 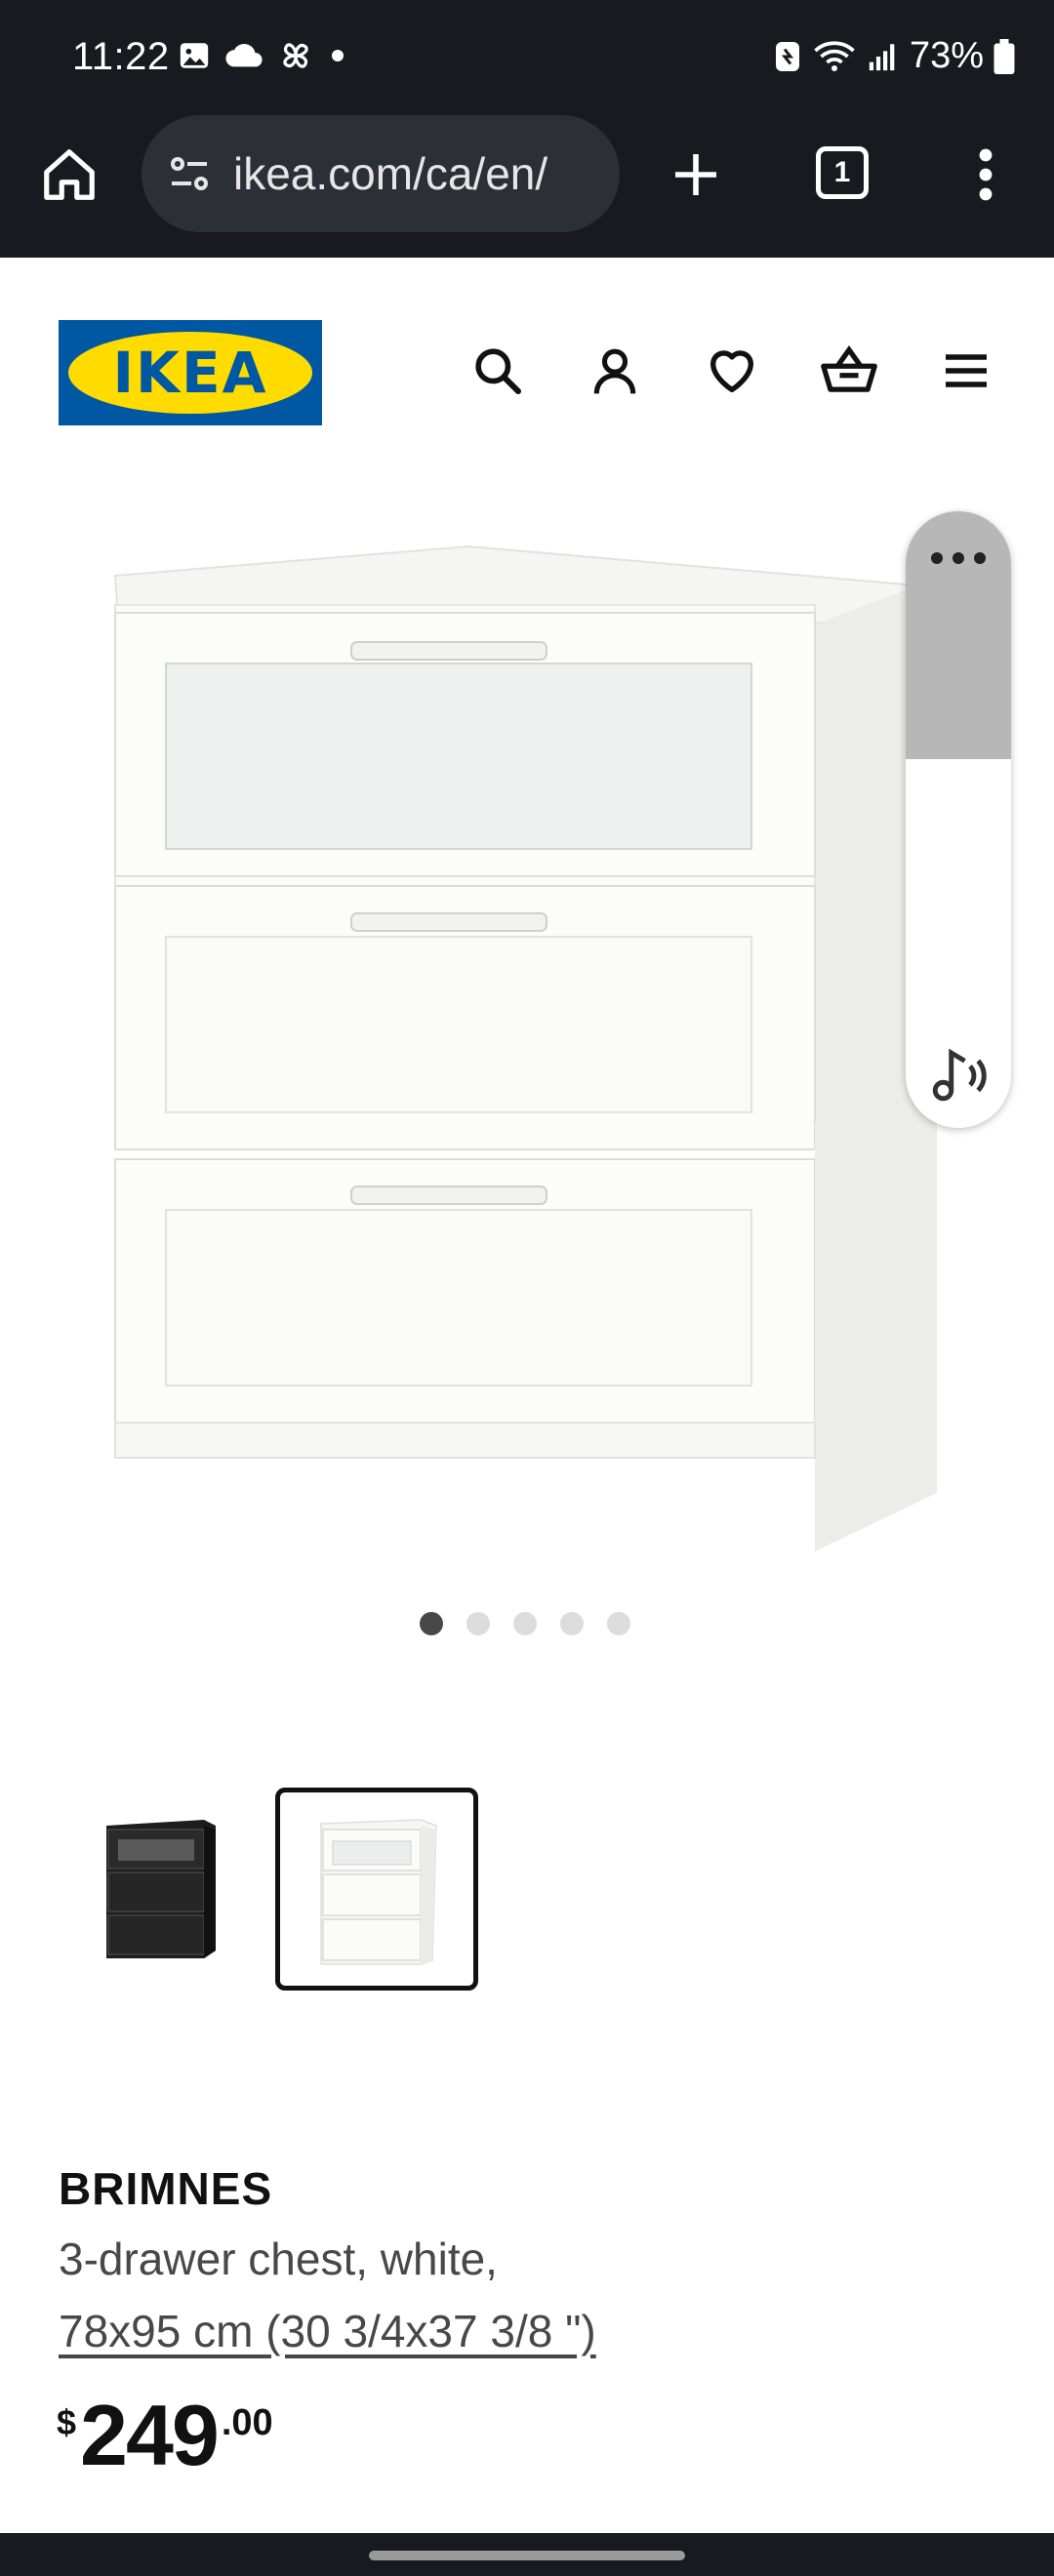 I want to click on gallery-icon, so click(x=194, y=55).